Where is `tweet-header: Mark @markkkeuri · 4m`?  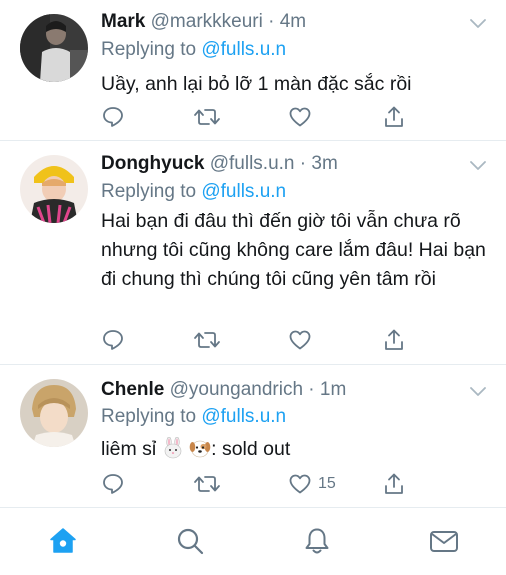
tweet-header: Mark @markkkeuri · 4m is located at coordinates (283, 22).